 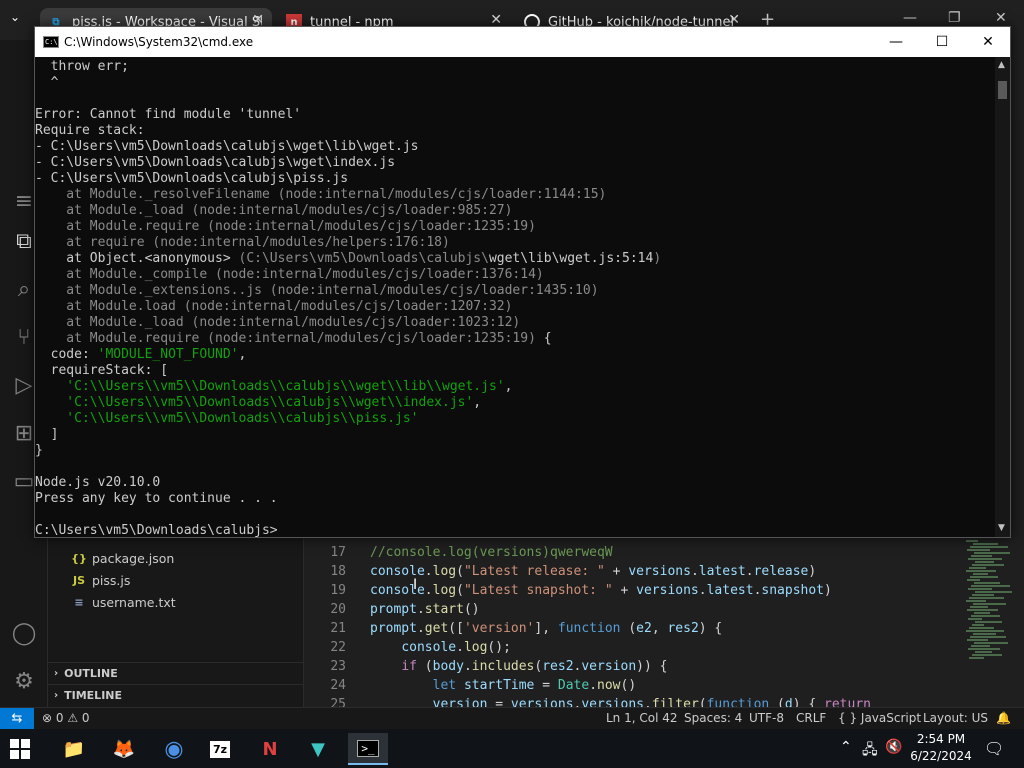 I want to click on line-number: 24, so click(x=338, y=685).